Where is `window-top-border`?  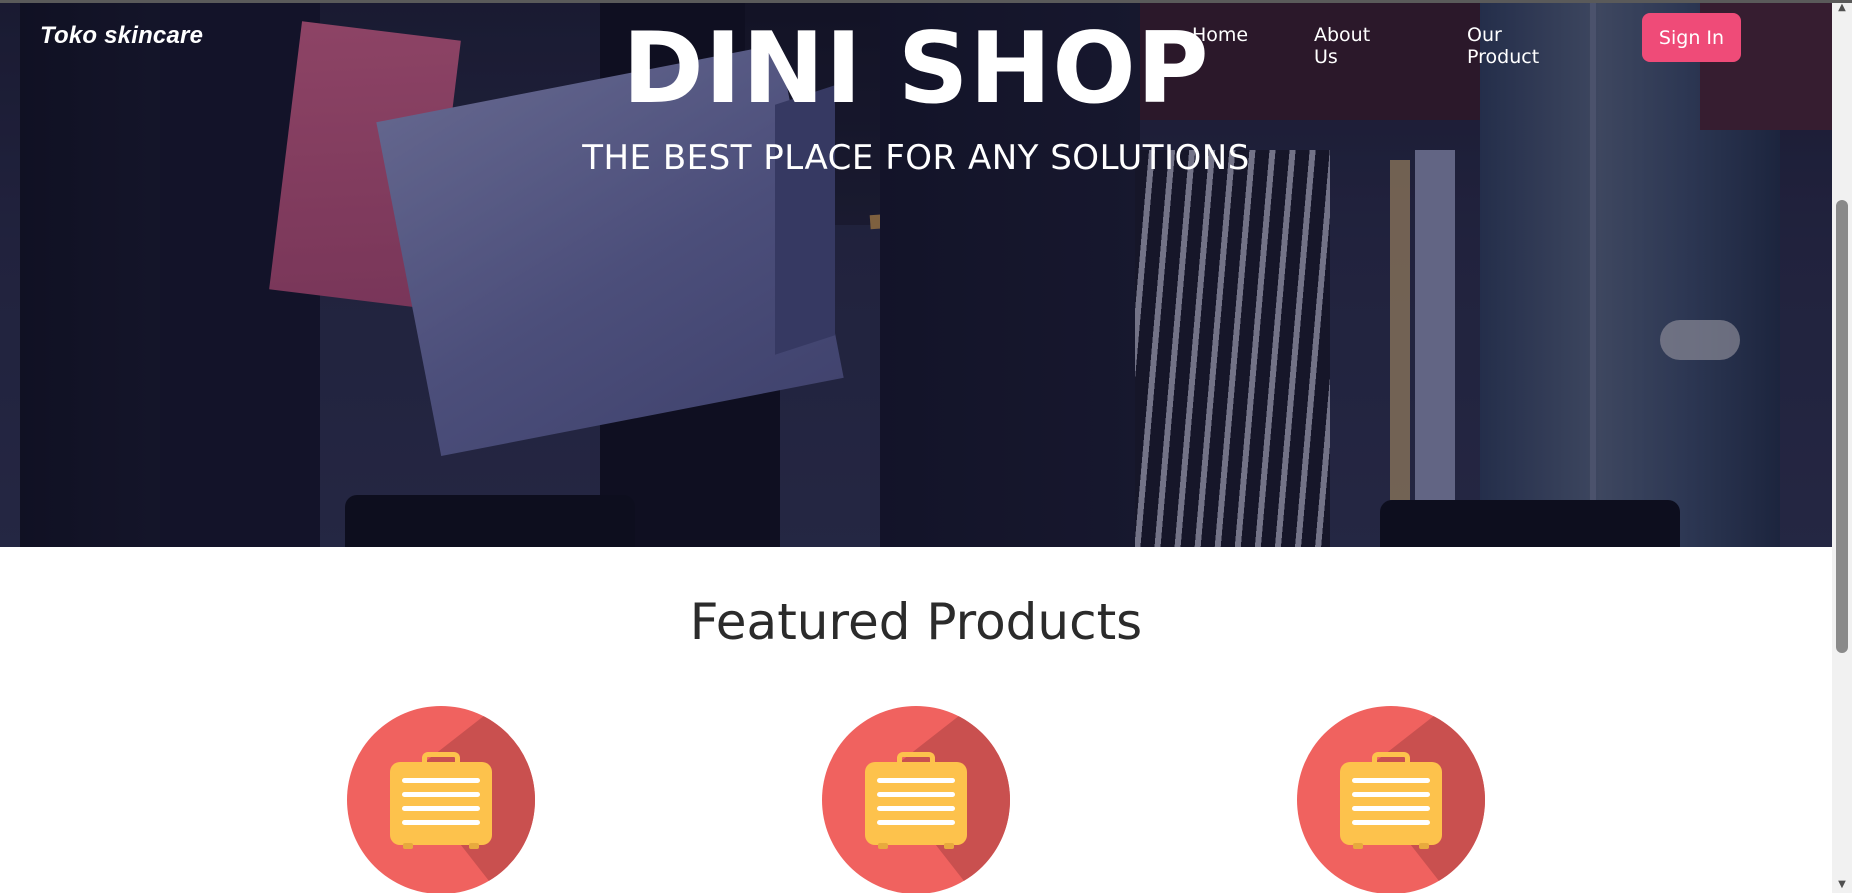
window-top-border is located at coordinates (926, 1).